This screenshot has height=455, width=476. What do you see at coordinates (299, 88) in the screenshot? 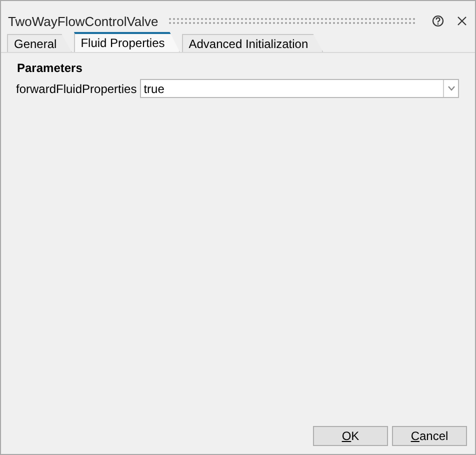
I see `value-dropdown: true` at bounding box center [299, 88].